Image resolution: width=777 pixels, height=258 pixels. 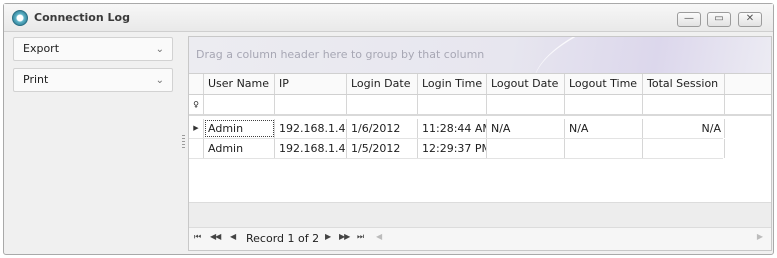 What do you see at coordinates (388, 18) in the screenshot?
I see `title-bar: Connection Log — ▭ ✕` at bounding box center [388, 18].